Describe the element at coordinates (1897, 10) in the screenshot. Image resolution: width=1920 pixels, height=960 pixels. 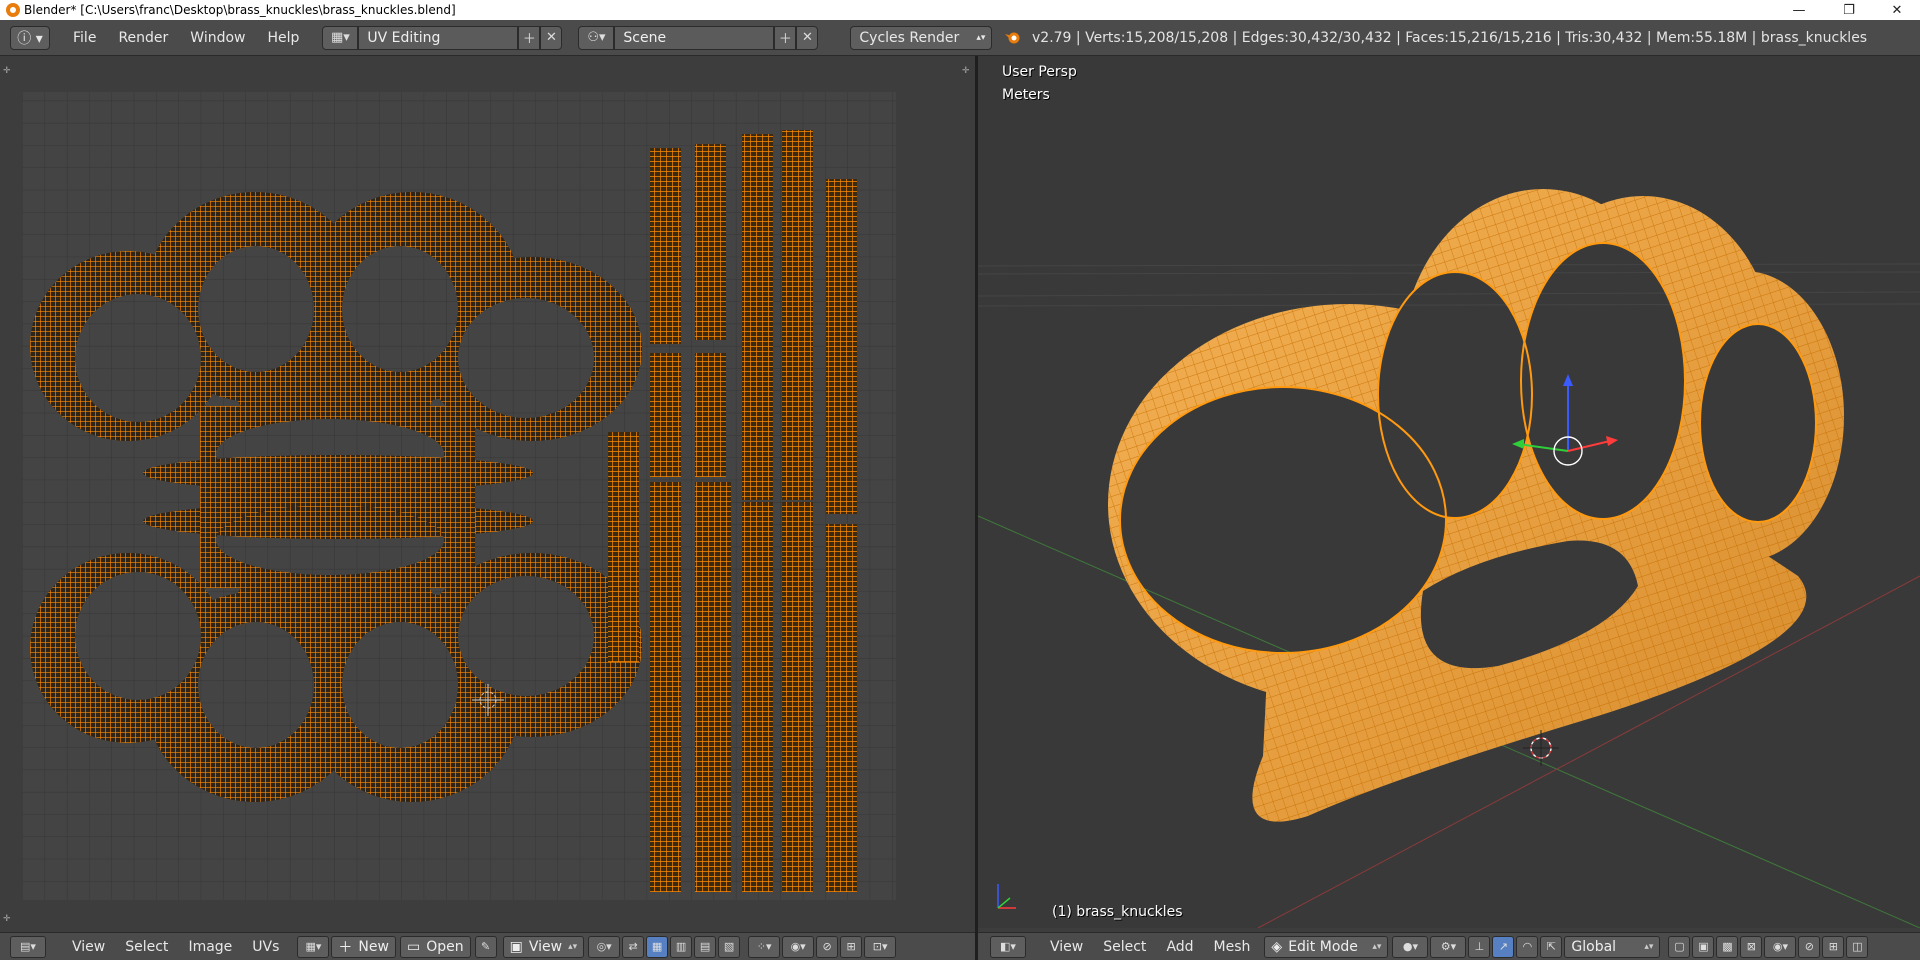
I see `close-window-button: ✕` at that location.